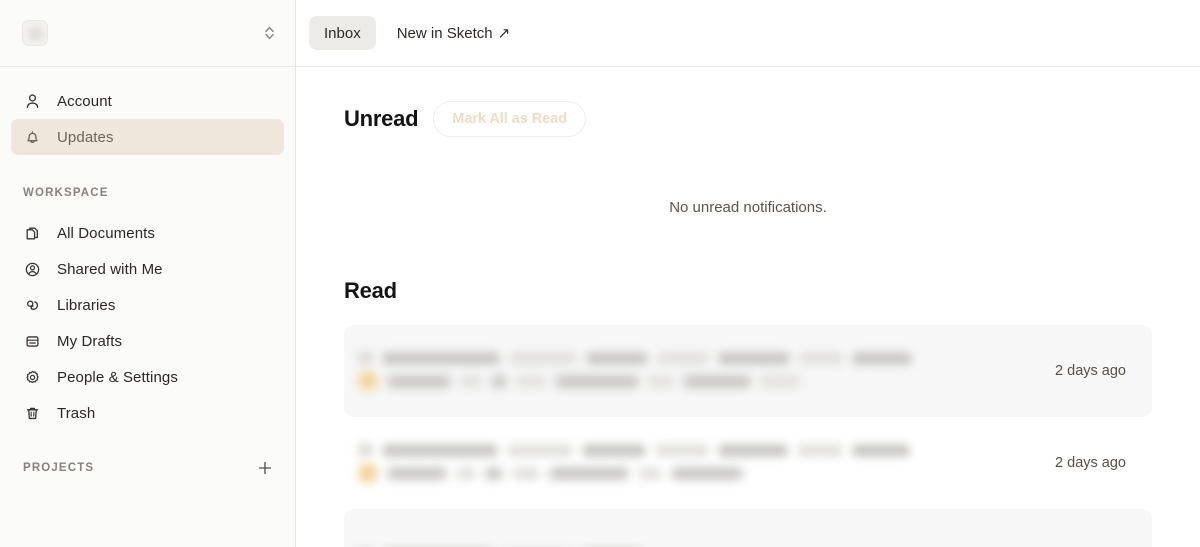  What do you see at coordinates (748, 33) in the screenshot?
I see `tab-bar: Inbox New in Sketch ↗` at bounding box center [748, 33].